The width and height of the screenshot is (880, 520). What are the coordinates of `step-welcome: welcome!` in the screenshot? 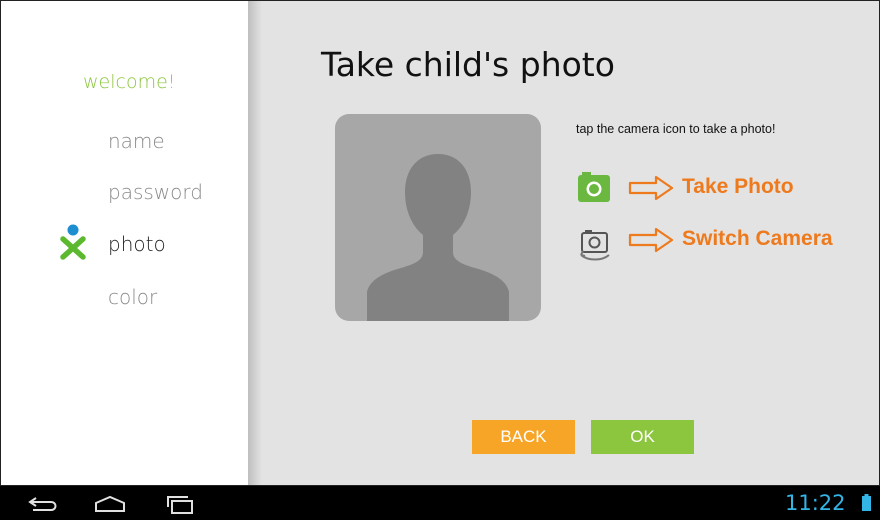 It's located at (129, 82).